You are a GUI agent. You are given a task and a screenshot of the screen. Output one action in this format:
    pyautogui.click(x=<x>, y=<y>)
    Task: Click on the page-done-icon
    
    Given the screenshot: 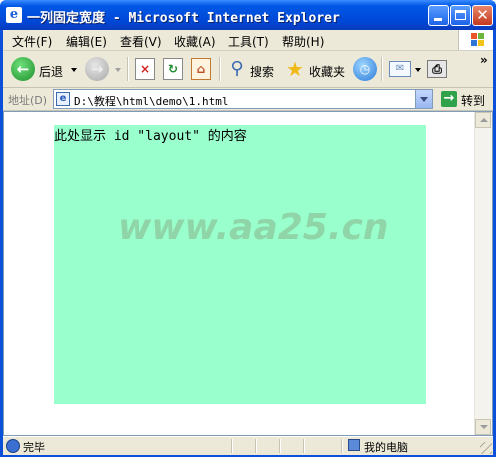 What is the action you would take?
    pyautogui.click(x=13, y=446)
    